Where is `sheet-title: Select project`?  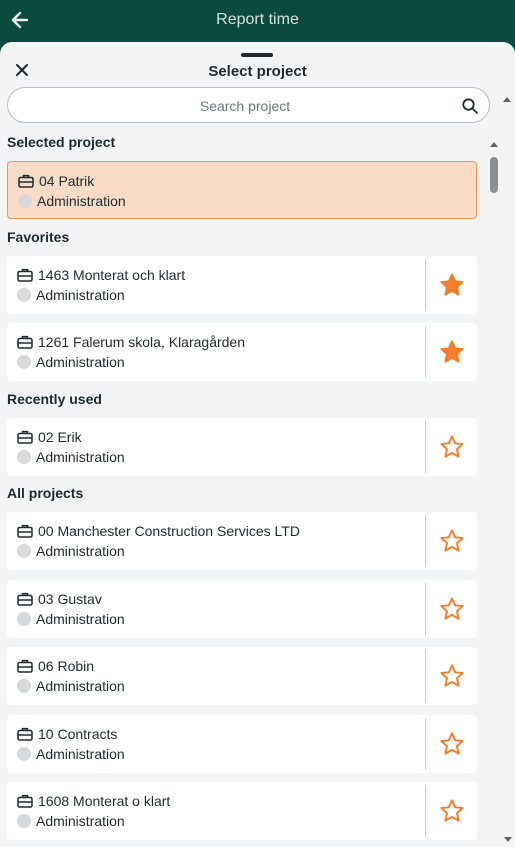
sheet-title: Select project is located at coordinates (257, 71).